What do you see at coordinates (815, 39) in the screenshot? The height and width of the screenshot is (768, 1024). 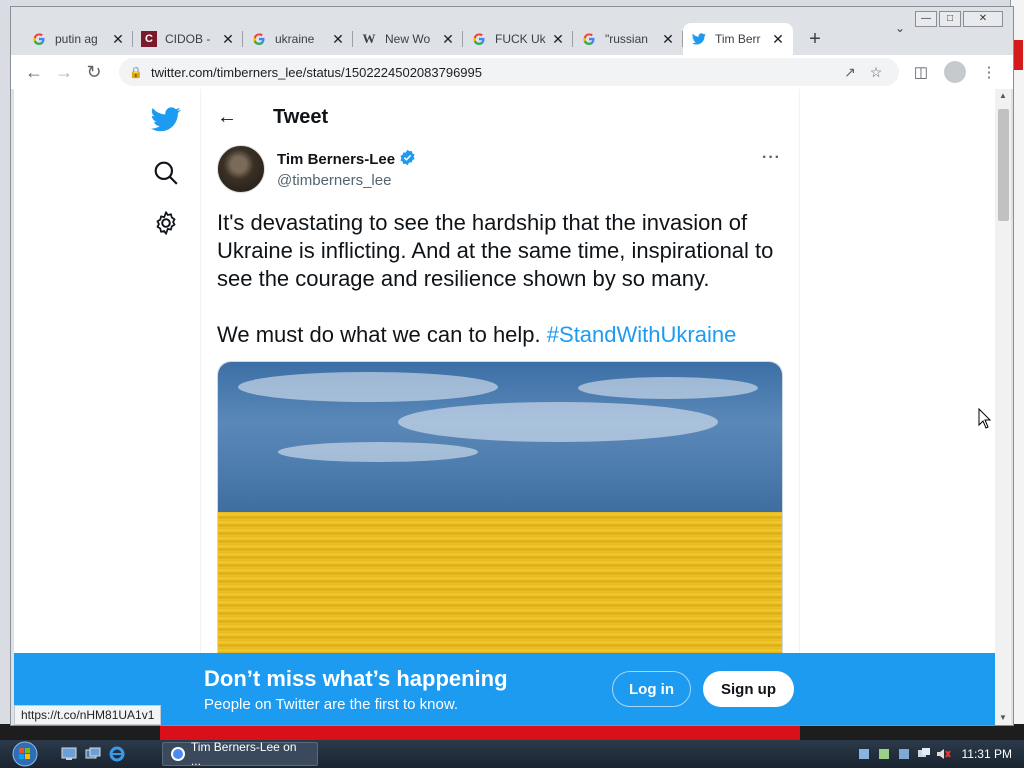 I see `new-tab-button: +` at bounding box center [815, 39].